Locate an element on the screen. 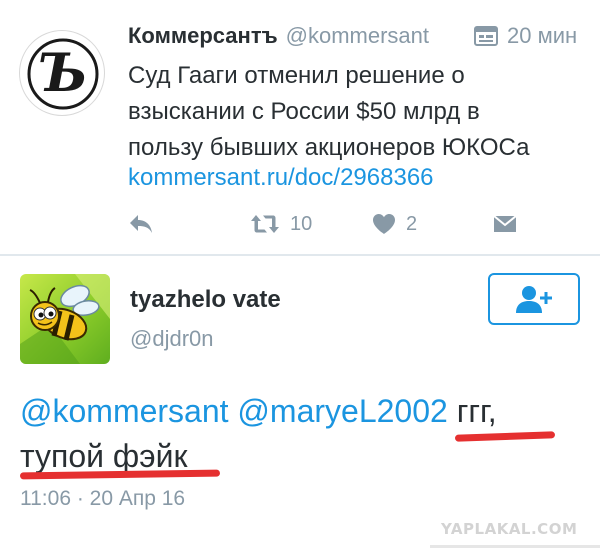 The height and width of the screenshot is (559, 600). article-link: kommersant.ru/doc/2968366 is located at coordinates (281, 178).